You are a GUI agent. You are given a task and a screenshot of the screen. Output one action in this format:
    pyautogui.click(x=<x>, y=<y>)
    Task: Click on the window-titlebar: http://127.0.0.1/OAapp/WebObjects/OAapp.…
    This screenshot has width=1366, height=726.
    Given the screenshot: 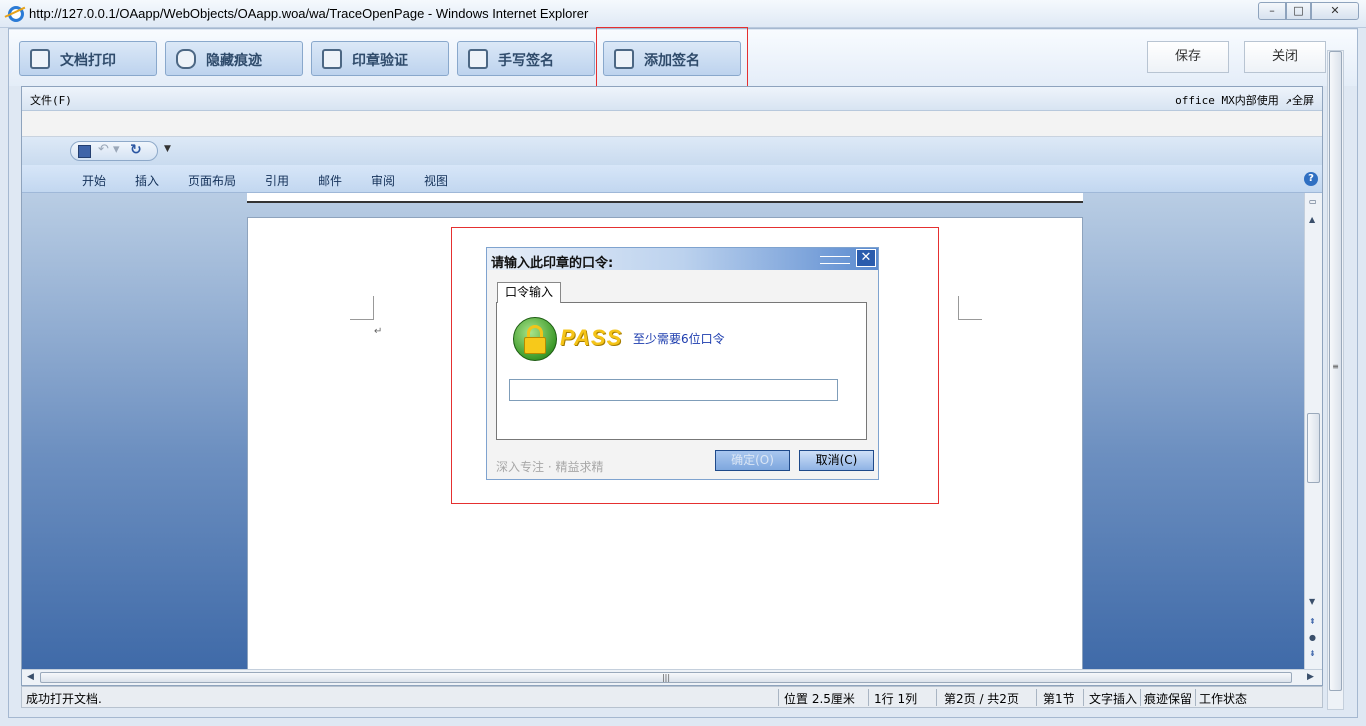 What is the action you would take?
    pyautogui.click(x=683, y=14)
    